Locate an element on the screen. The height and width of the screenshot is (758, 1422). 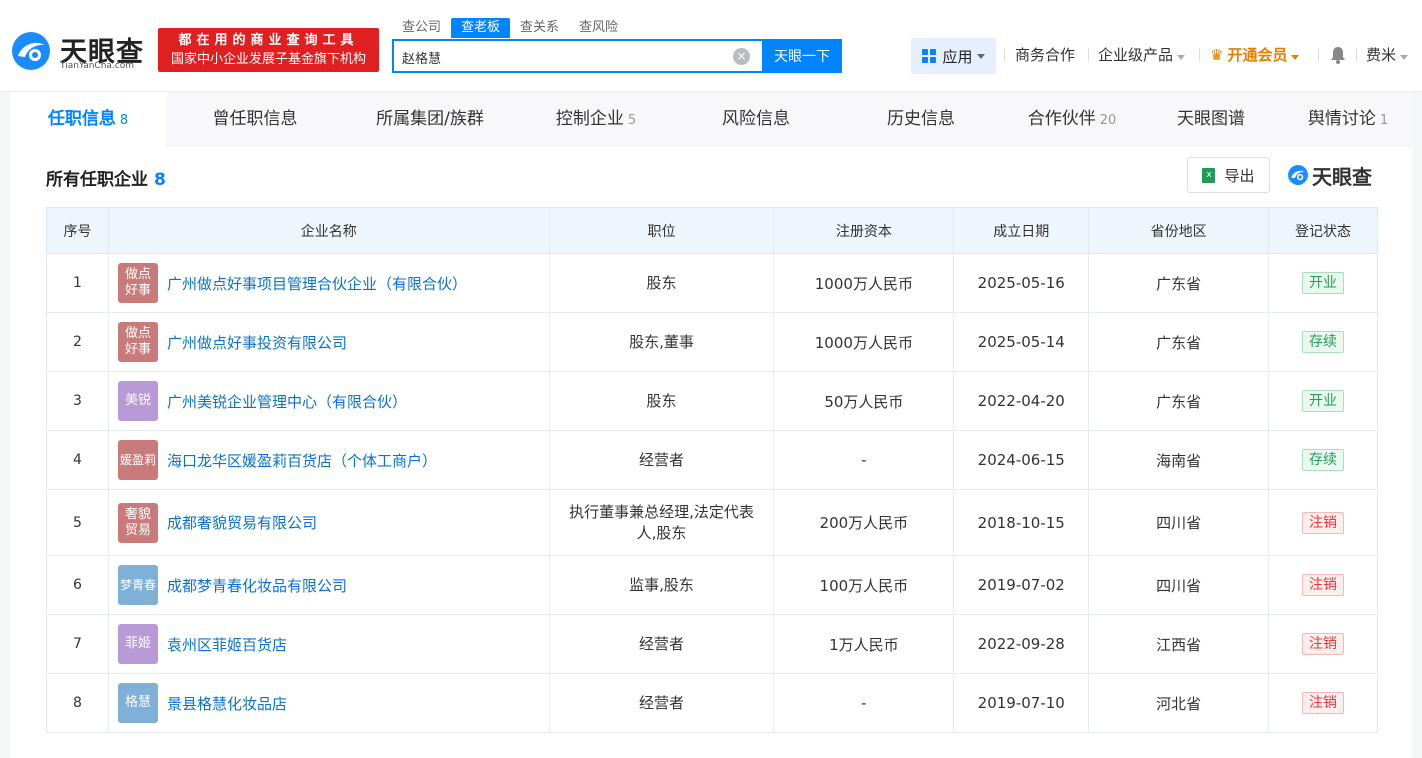
status-badge: 存续 is located at coordinates (1323, 342).